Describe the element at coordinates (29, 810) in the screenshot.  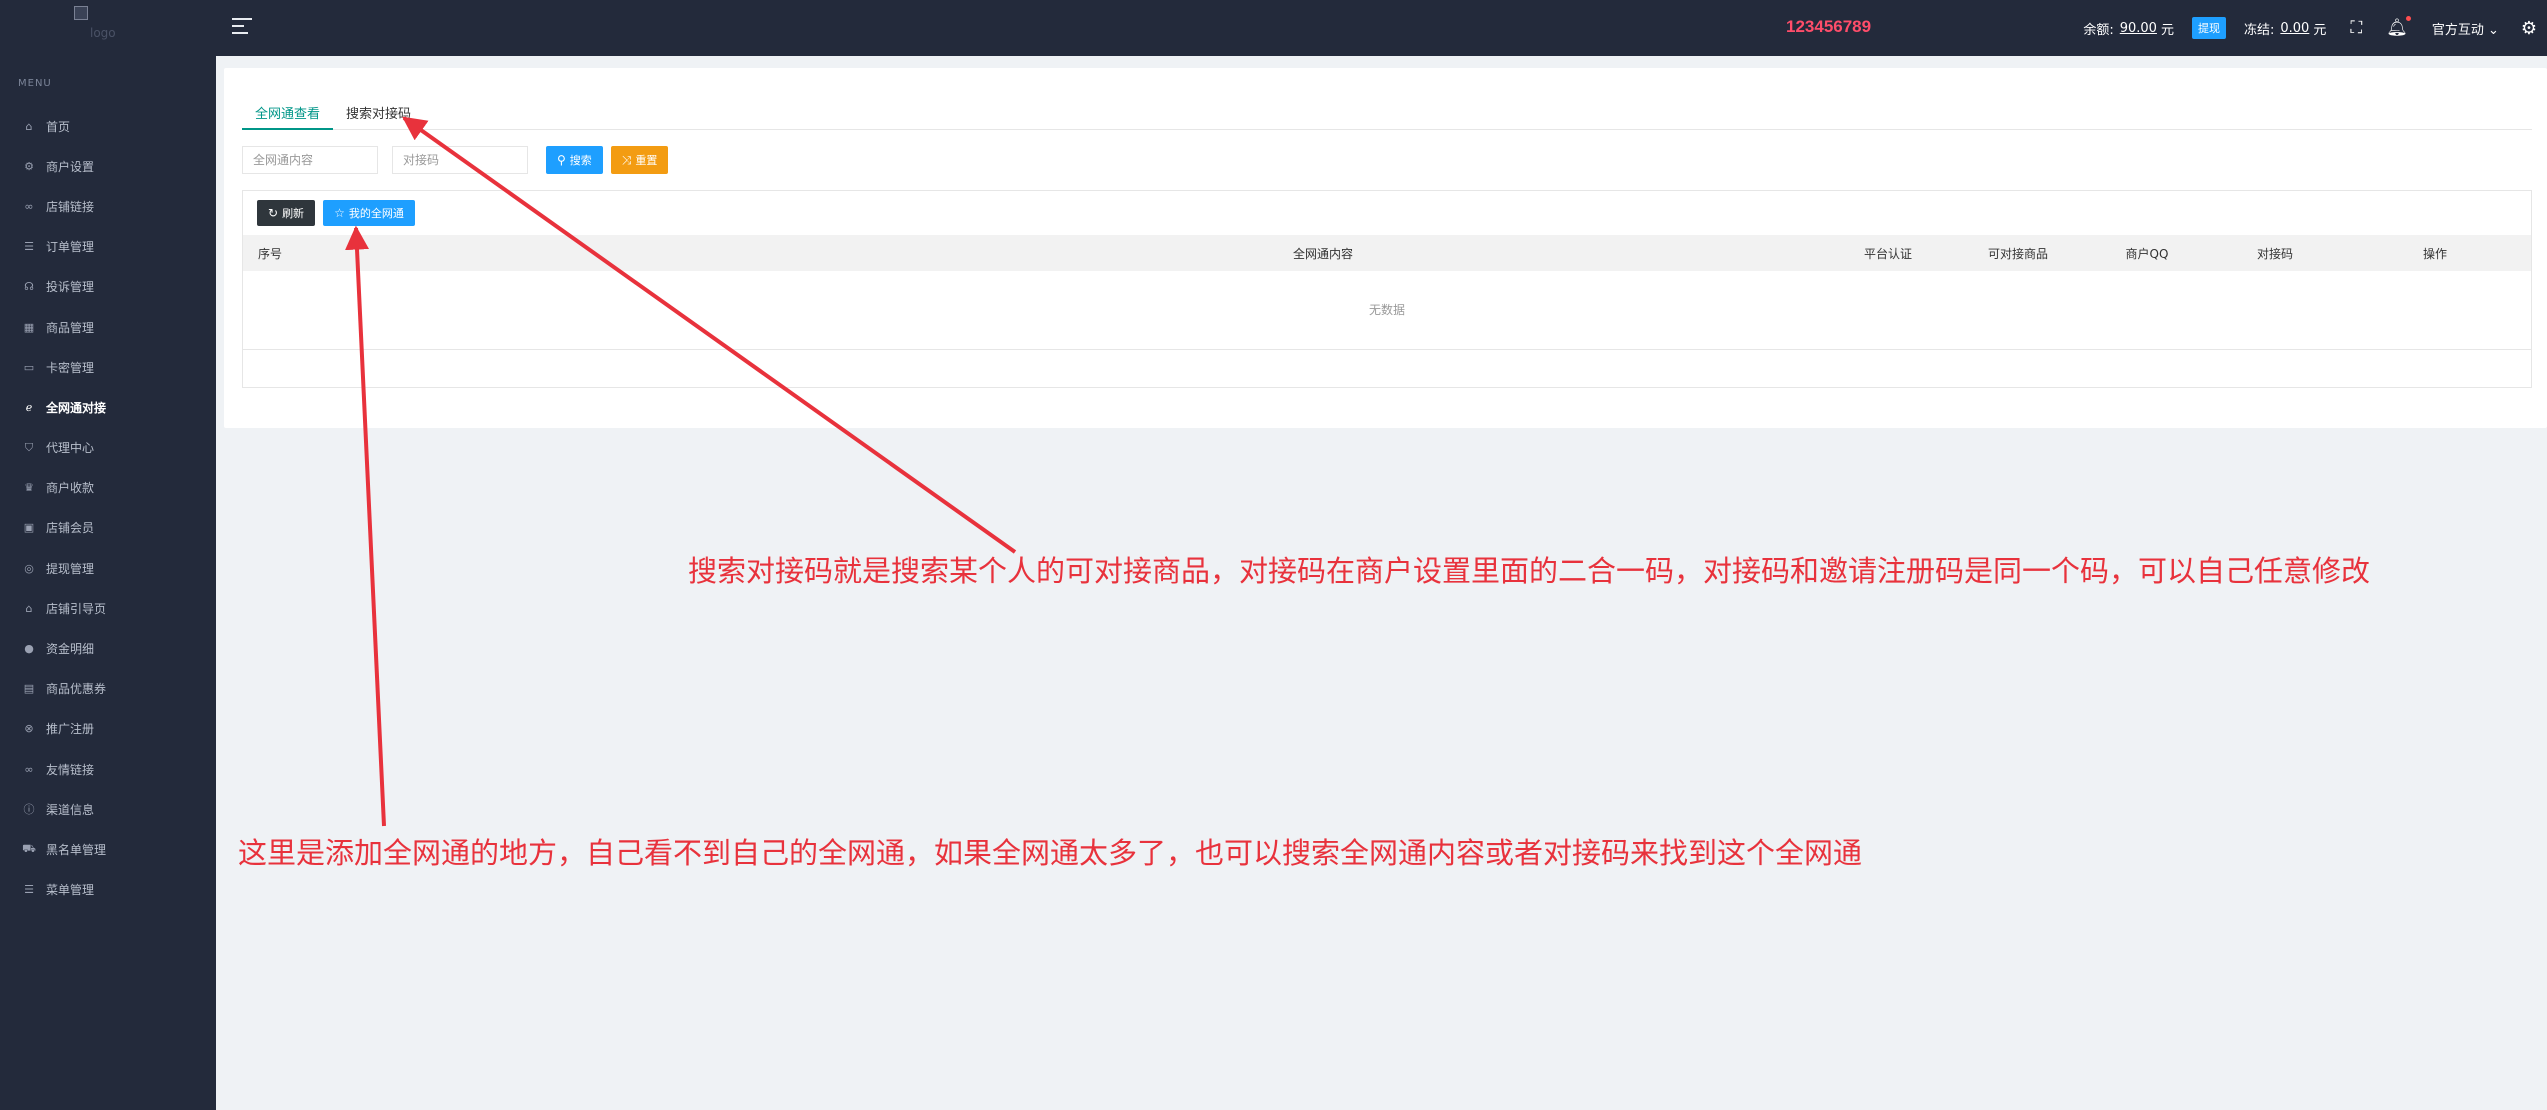
I see `info-icon: ⓘ` at that location.